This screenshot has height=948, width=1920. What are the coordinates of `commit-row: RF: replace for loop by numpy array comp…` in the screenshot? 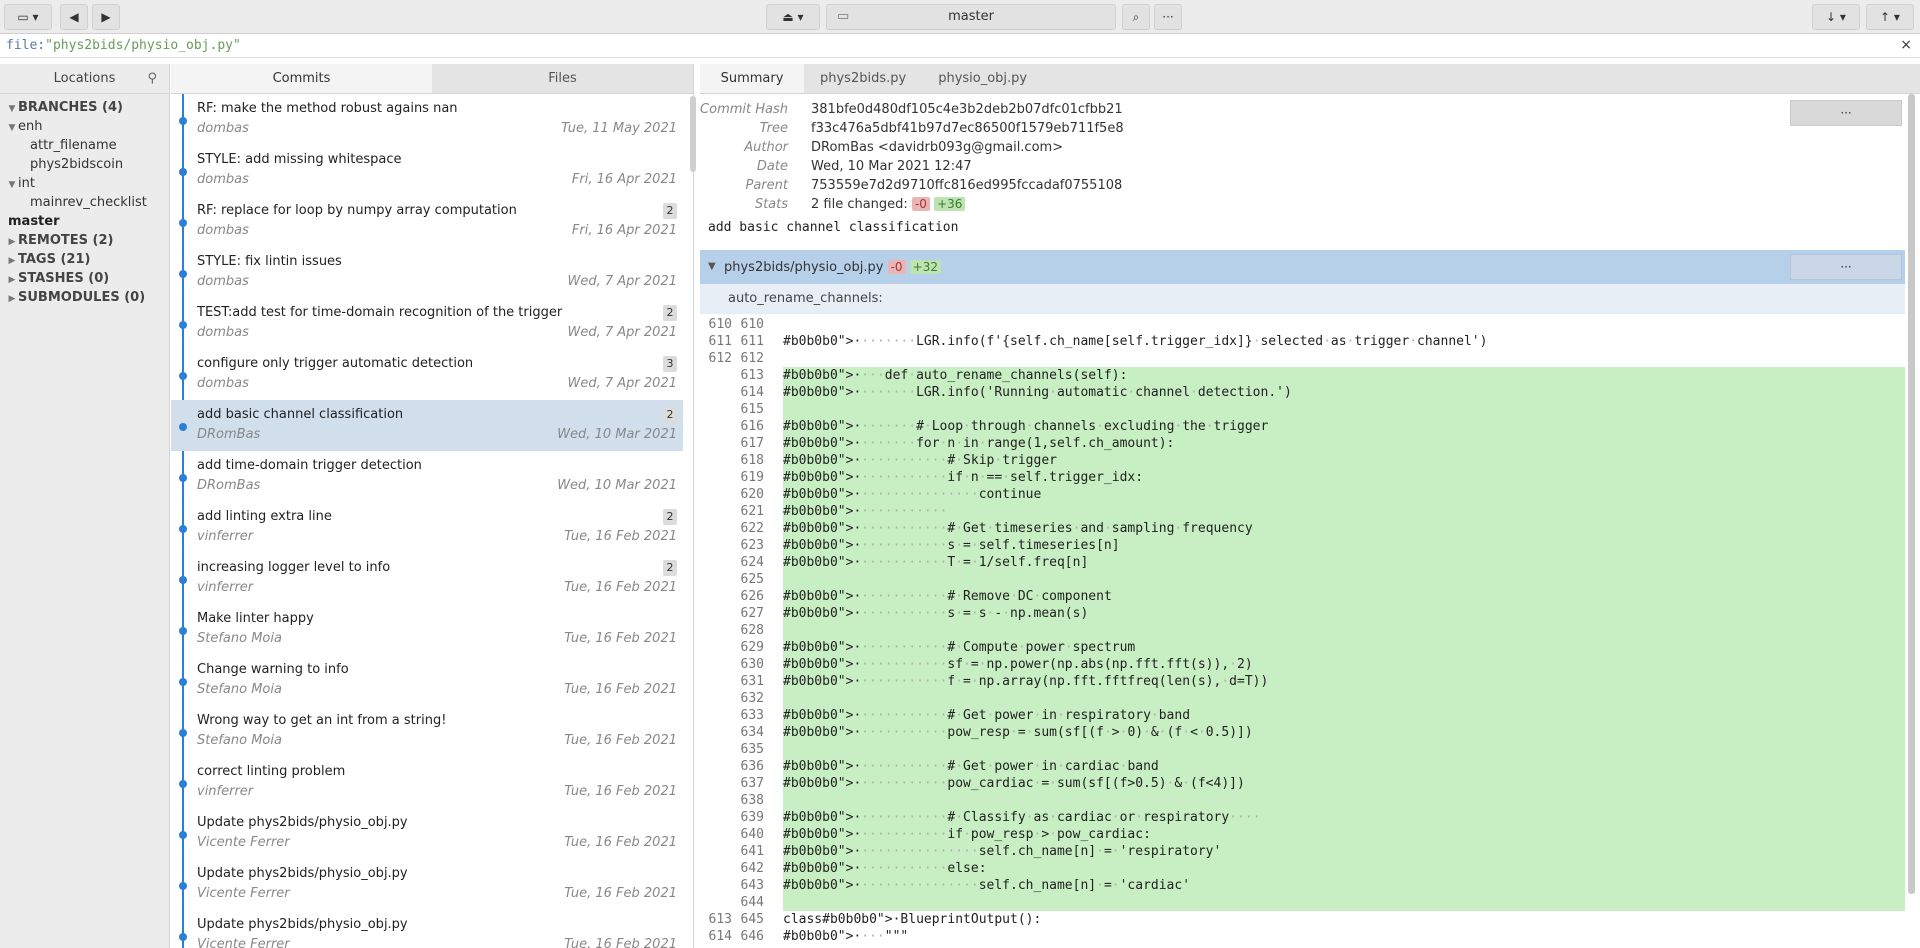 It's located at (427, 221).